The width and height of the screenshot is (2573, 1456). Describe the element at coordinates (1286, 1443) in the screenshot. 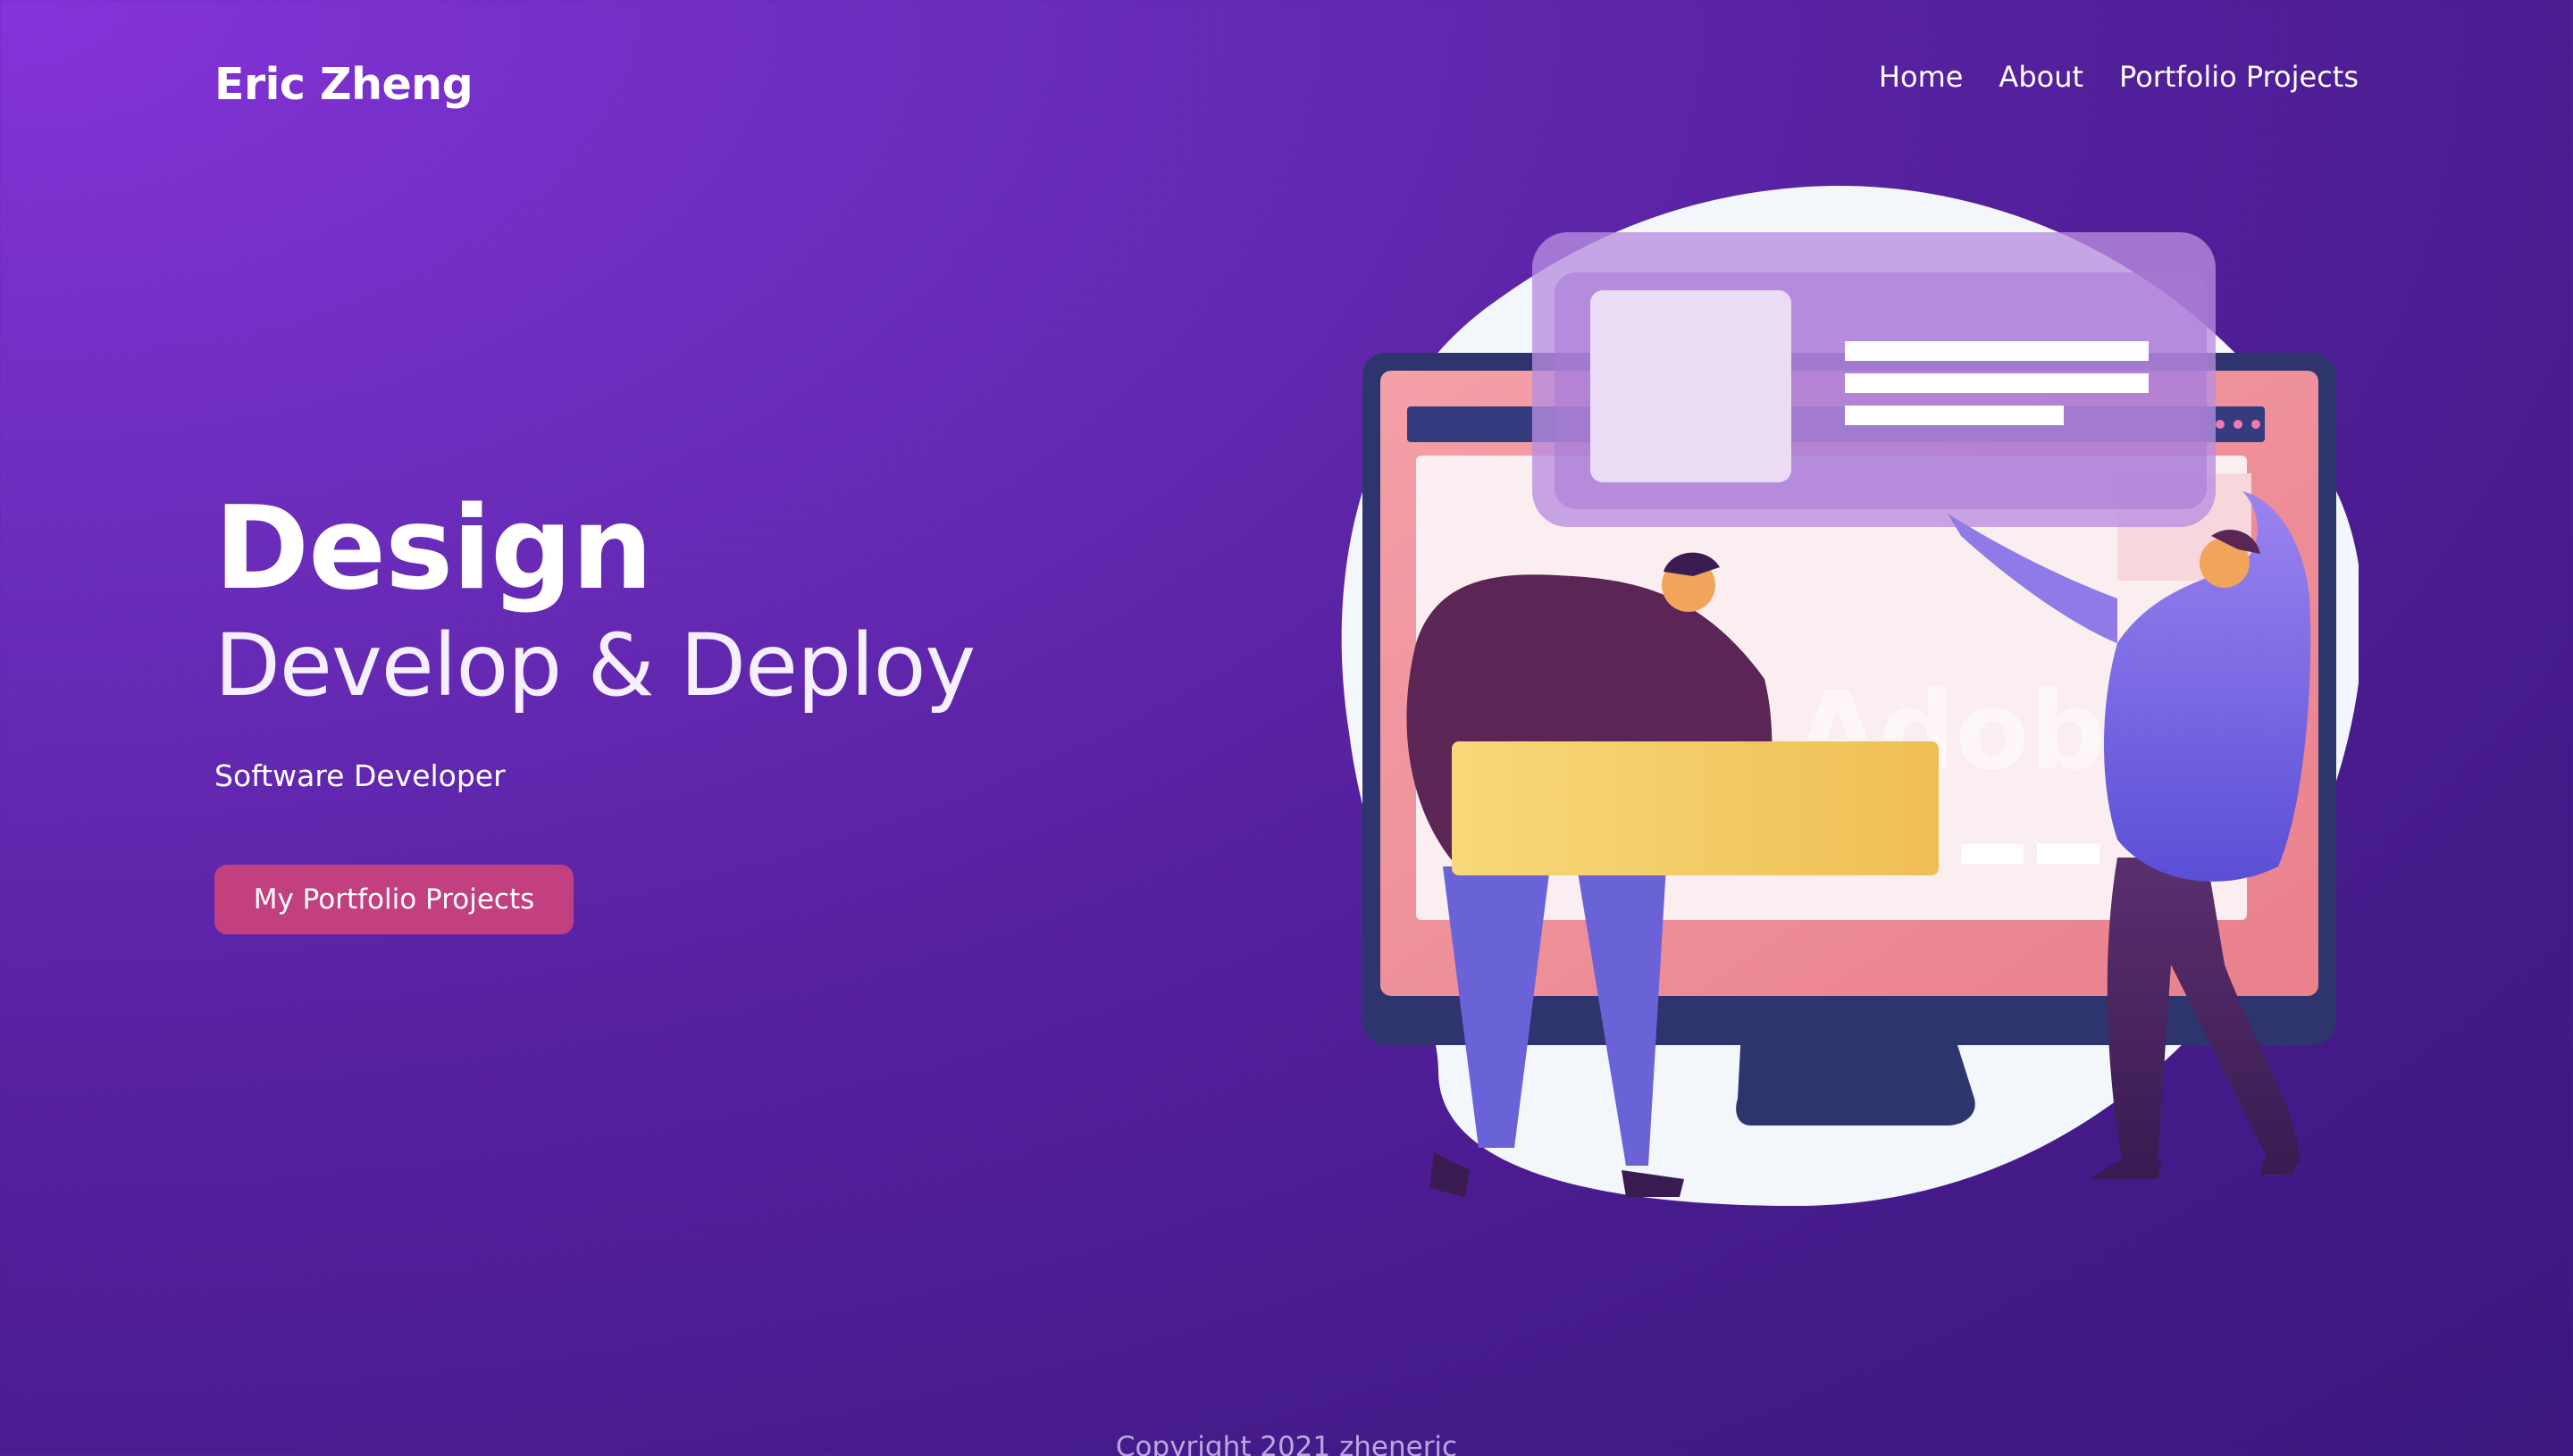

I see `footer-copyright: Copyright 2021 zheneric` at that location.